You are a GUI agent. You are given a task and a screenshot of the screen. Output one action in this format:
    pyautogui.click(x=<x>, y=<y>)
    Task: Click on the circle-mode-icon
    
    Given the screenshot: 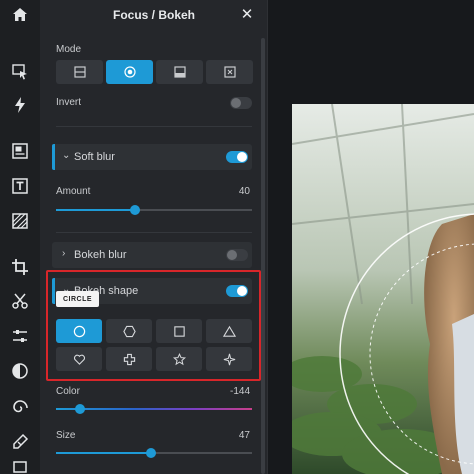 What is the action you would take?
    pyautogui.click(x=129, y=72)
    